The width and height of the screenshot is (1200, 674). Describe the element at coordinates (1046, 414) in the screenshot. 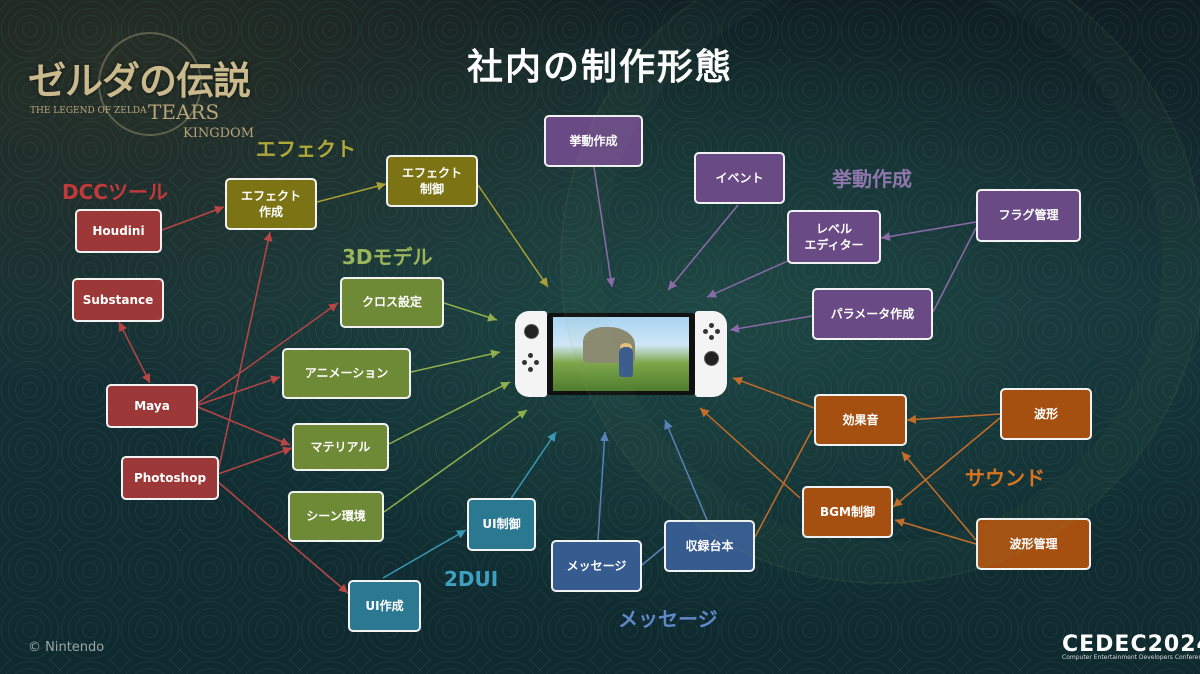

I see `node-waveform: 波形` at that location.